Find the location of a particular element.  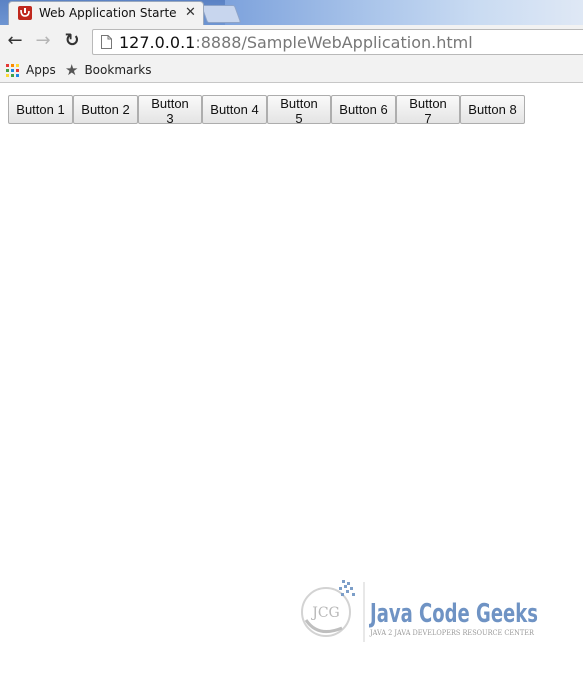

jcg-logo: JCG is located at coordinates (328, 608).